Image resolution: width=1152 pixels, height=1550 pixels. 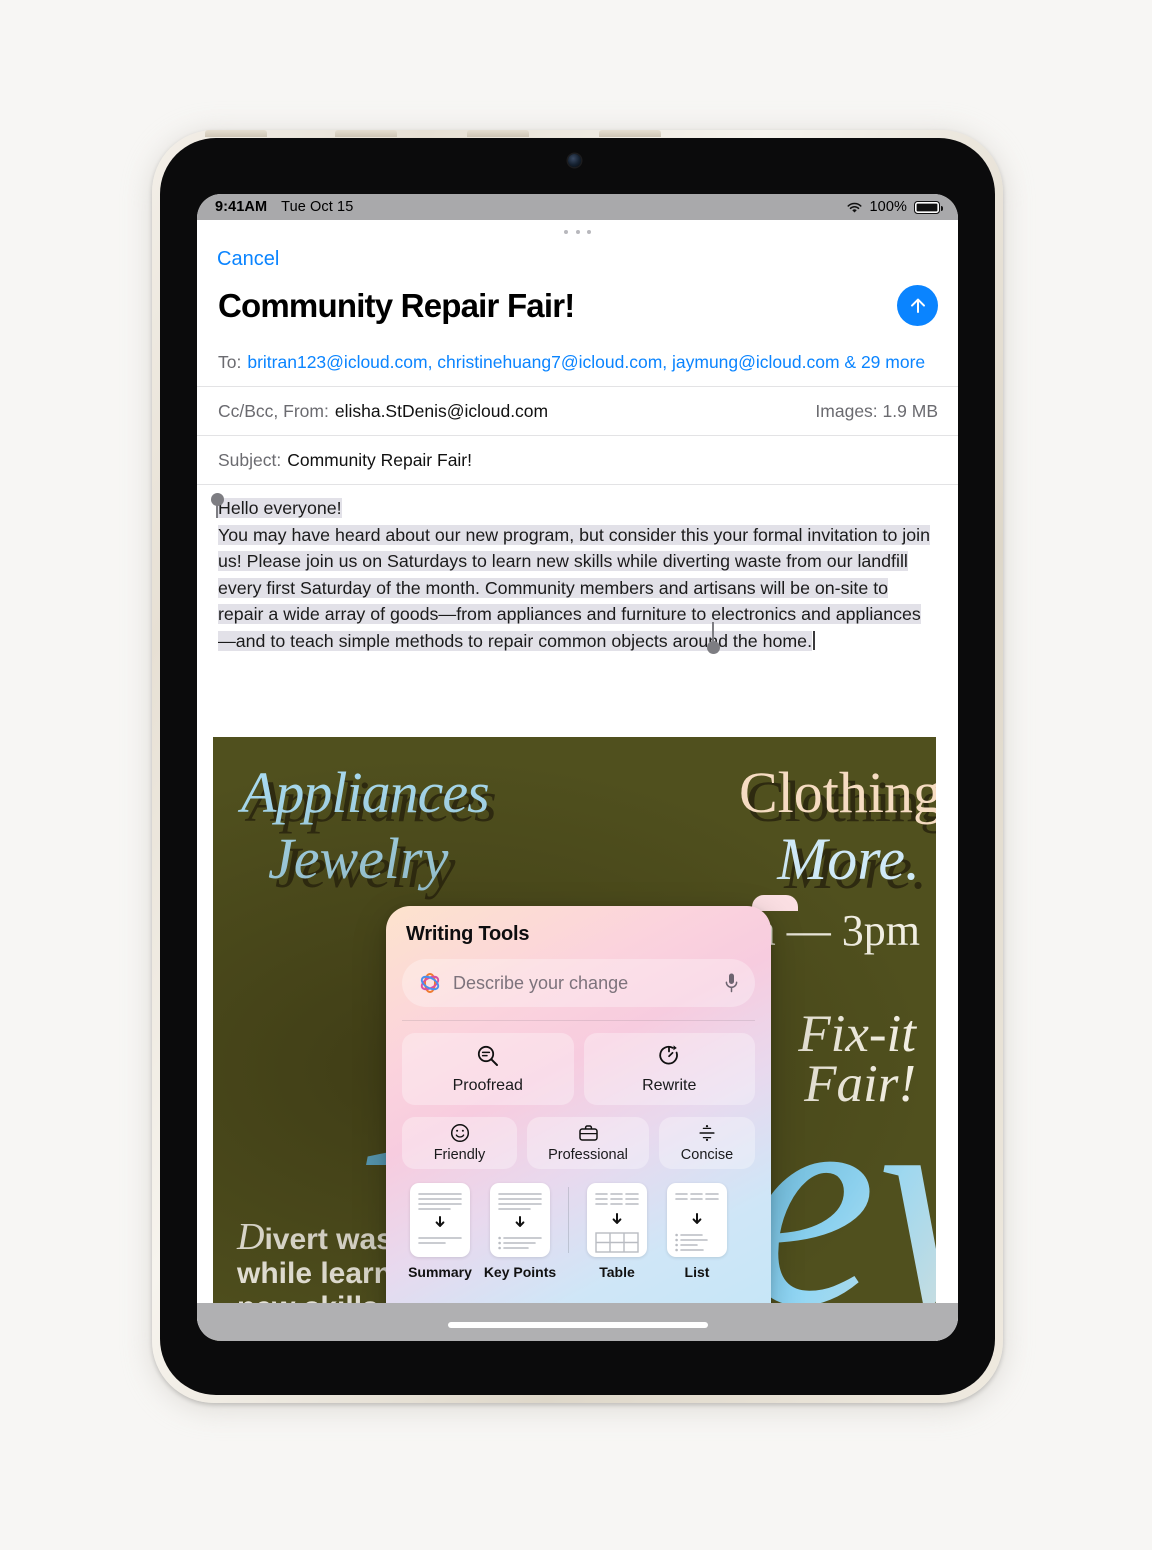 What do you see at coordinates (577, 460) in the screenshot?
I see `subject-field: Subject: Community Repair Fair!` at bounding box center [577, 460].